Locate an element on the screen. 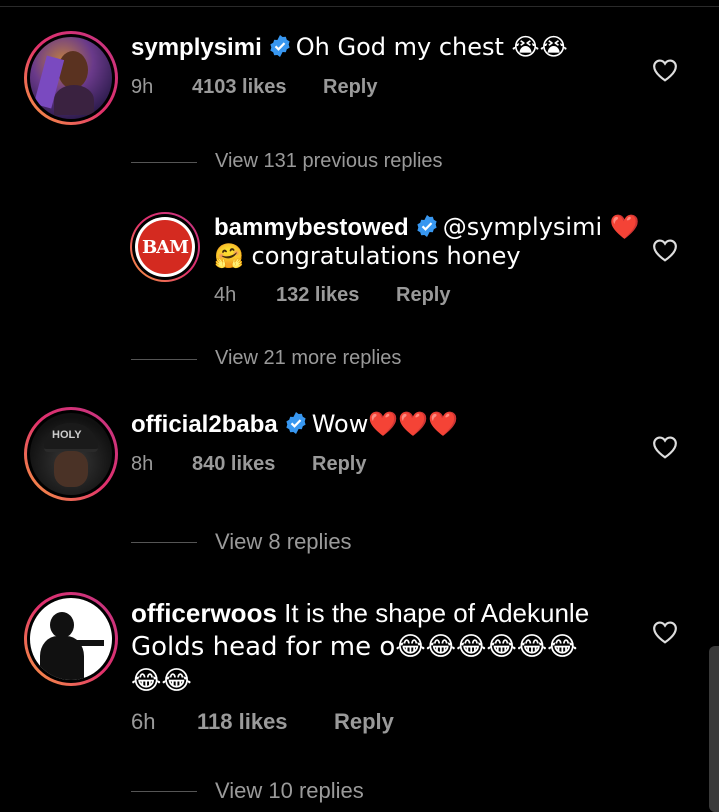 Image resolution: width=719 pixels, height=812 pixels. scrollbar is located at coordinates (714, 729).